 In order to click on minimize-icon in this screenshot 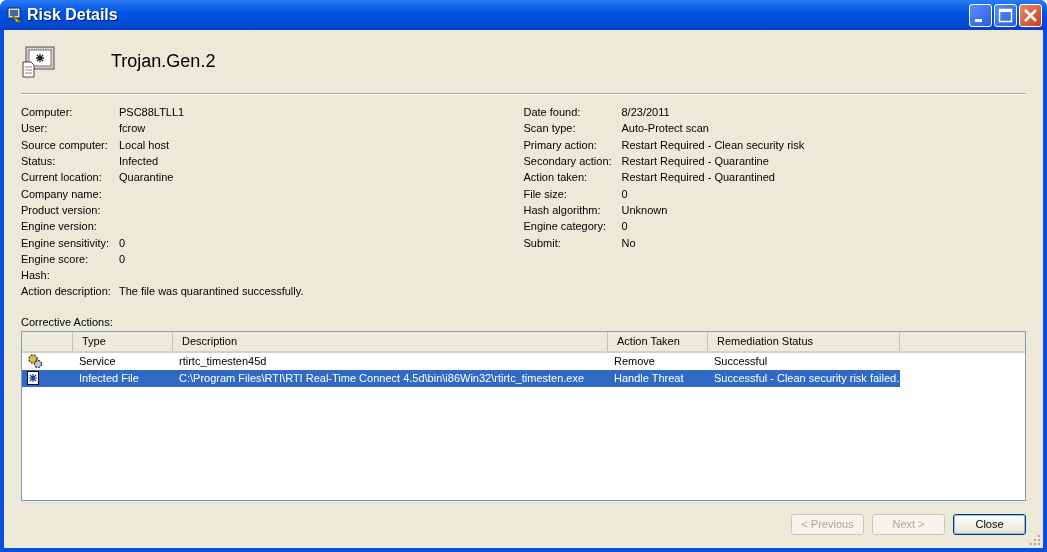, I will do `click(978, 20)`.